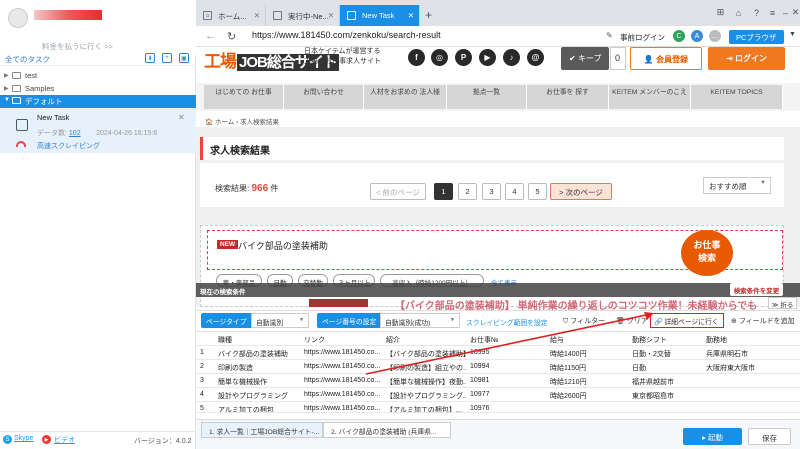 This screenshot has height=449, width=800. What do you see at coordinates (697, 36) in the screenshot?
I see `account-icon: A` at bounding box center [697, 36].